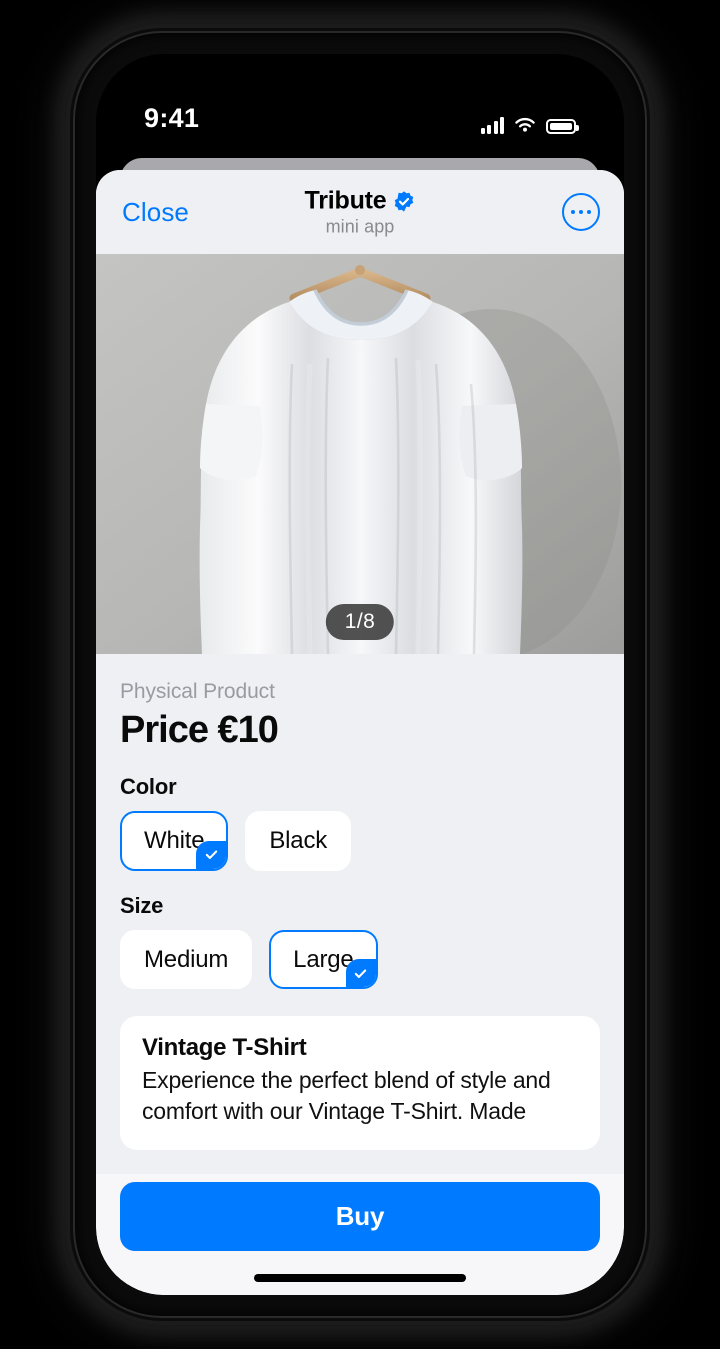 This screenshot has height=1349, width=720. I want to click on status-bar-clock: 9:41, so click(172, 118).